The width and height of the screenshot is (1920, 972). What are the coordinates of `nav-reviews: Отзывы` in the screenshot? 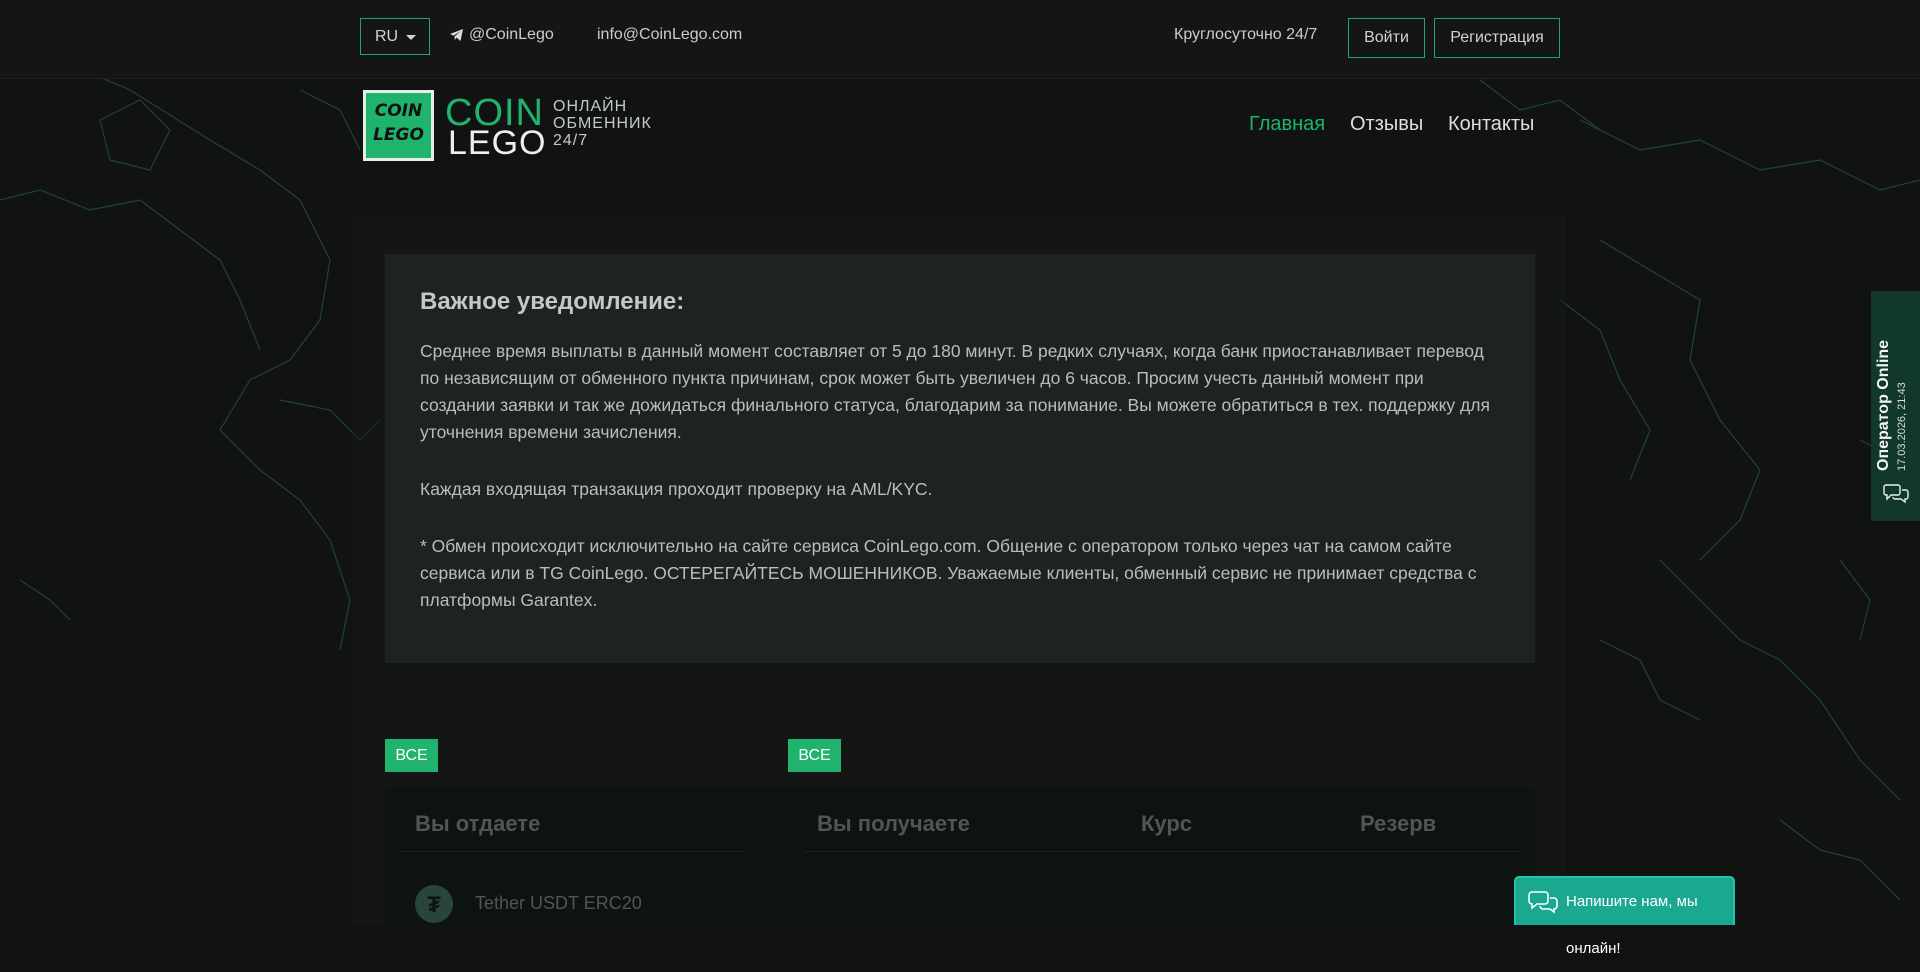 It's located at (1386, 124).